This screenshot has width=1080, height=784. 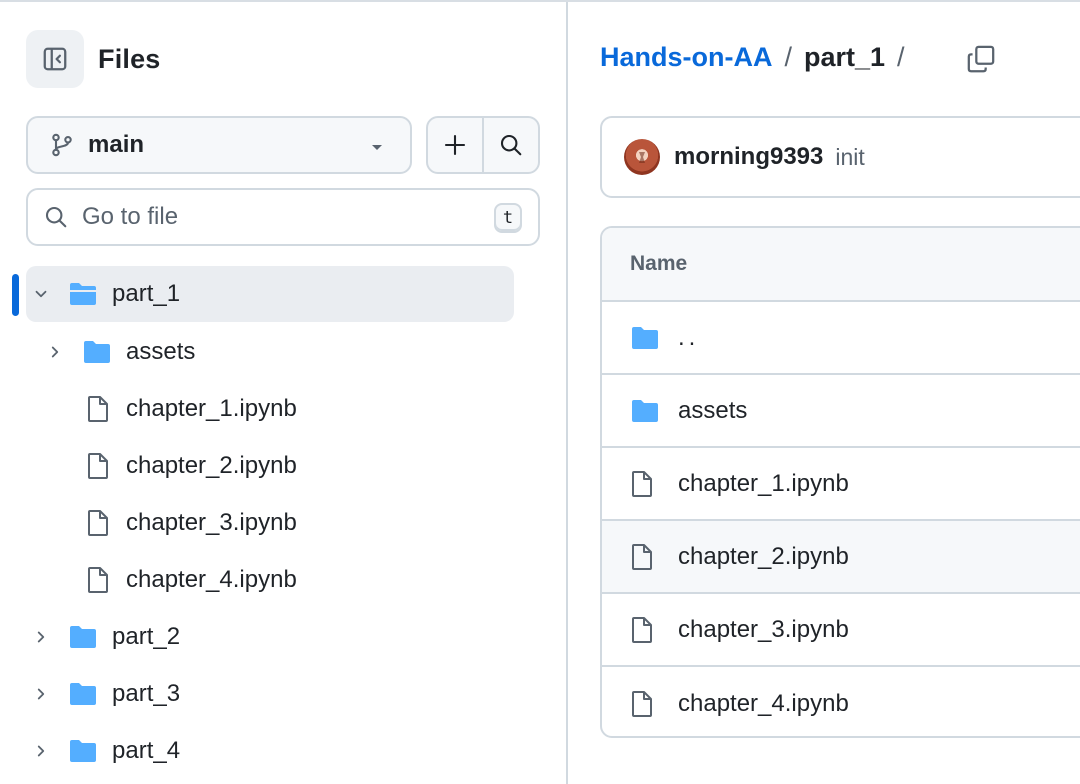 What do you see at coordinates (686, 57) in the screenshot?
I see `breadcrumb-repo-link: Hands-on-AA` at bounding box center [686, 57].